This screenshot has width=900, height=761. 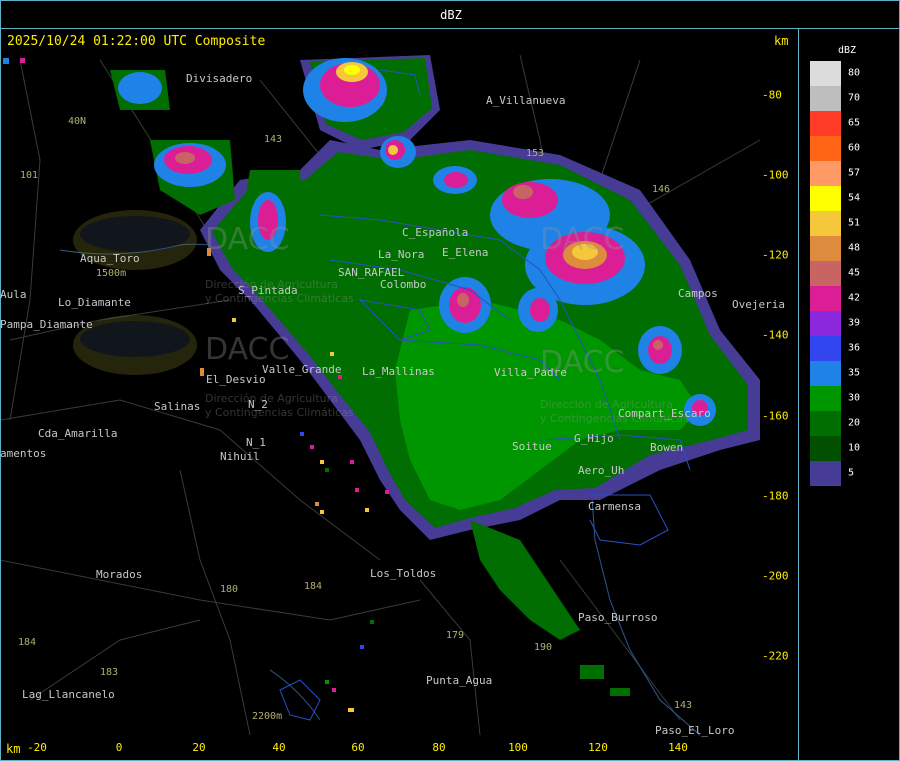 I want to click on place-label: Valle_Grande, so click(x=302, y=369).